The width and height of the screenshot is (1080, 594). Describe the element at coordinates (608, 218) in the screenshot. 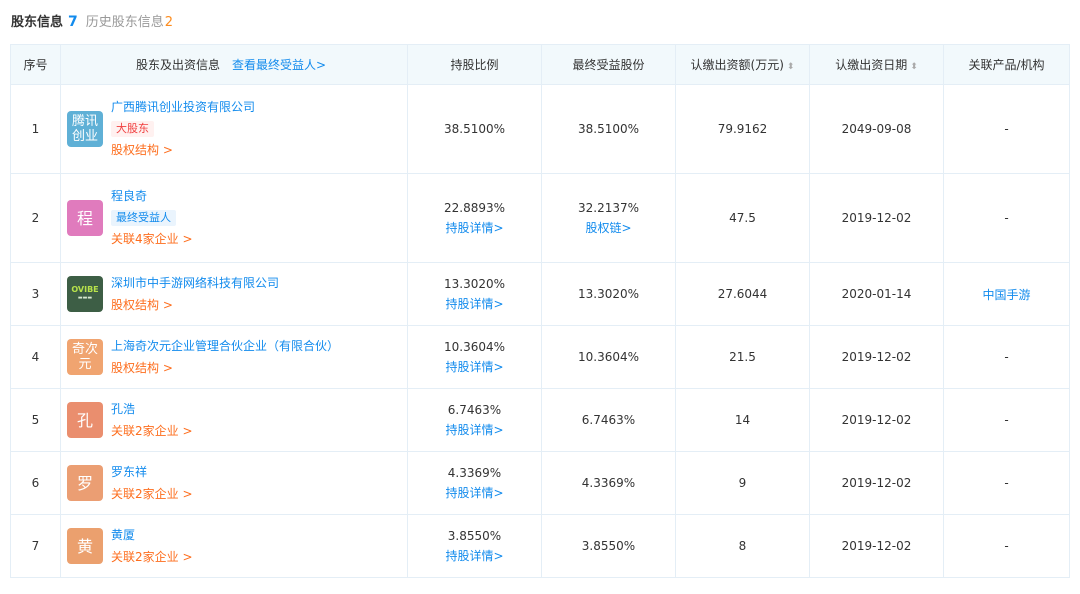

I see `final-shares-cell: 32.2137% 股权链>` at that location.